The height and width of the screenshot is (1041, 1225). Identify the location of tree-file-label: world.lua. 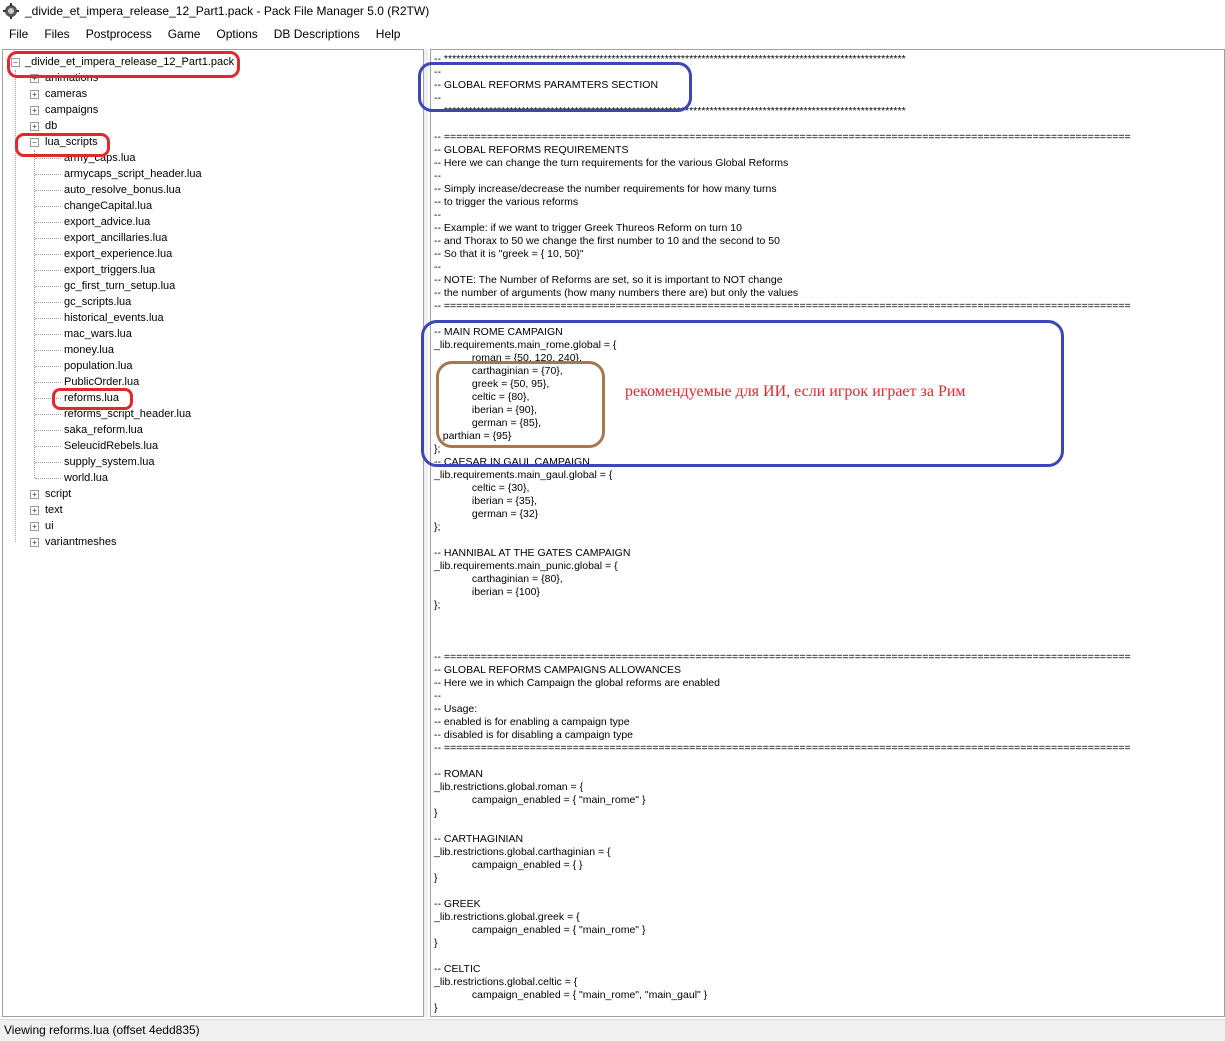
(86, 478).